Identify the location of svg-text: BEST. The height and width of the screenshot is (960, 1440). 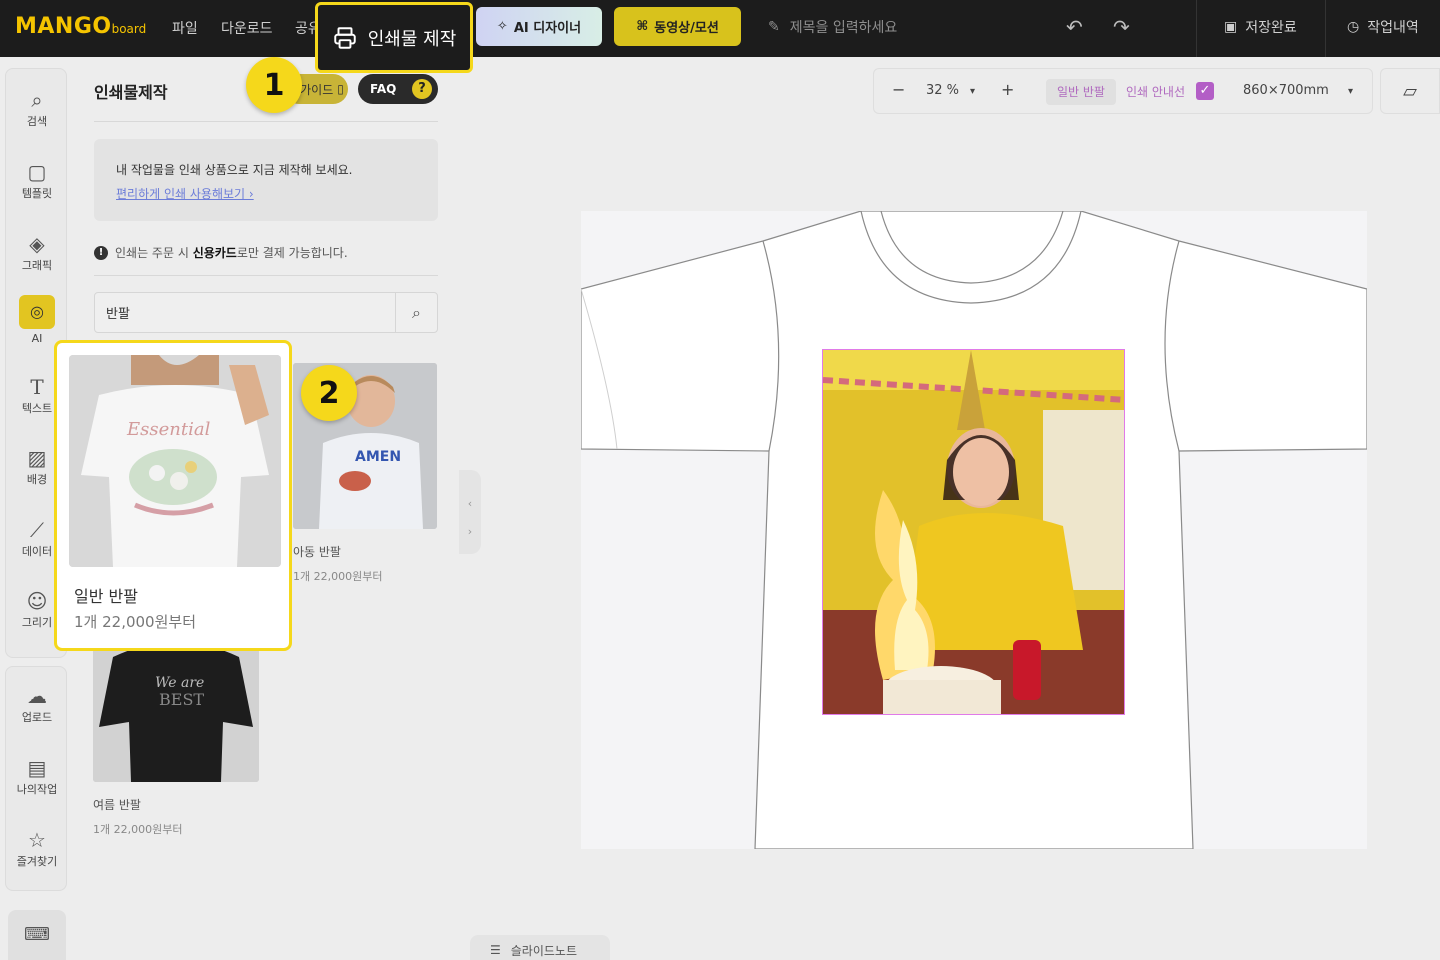
(181, 699).